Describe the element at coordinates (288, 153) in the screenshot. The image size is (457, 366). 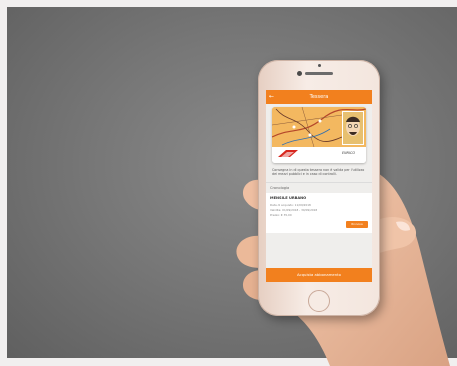
I see `transit-logo-icon` at that location.